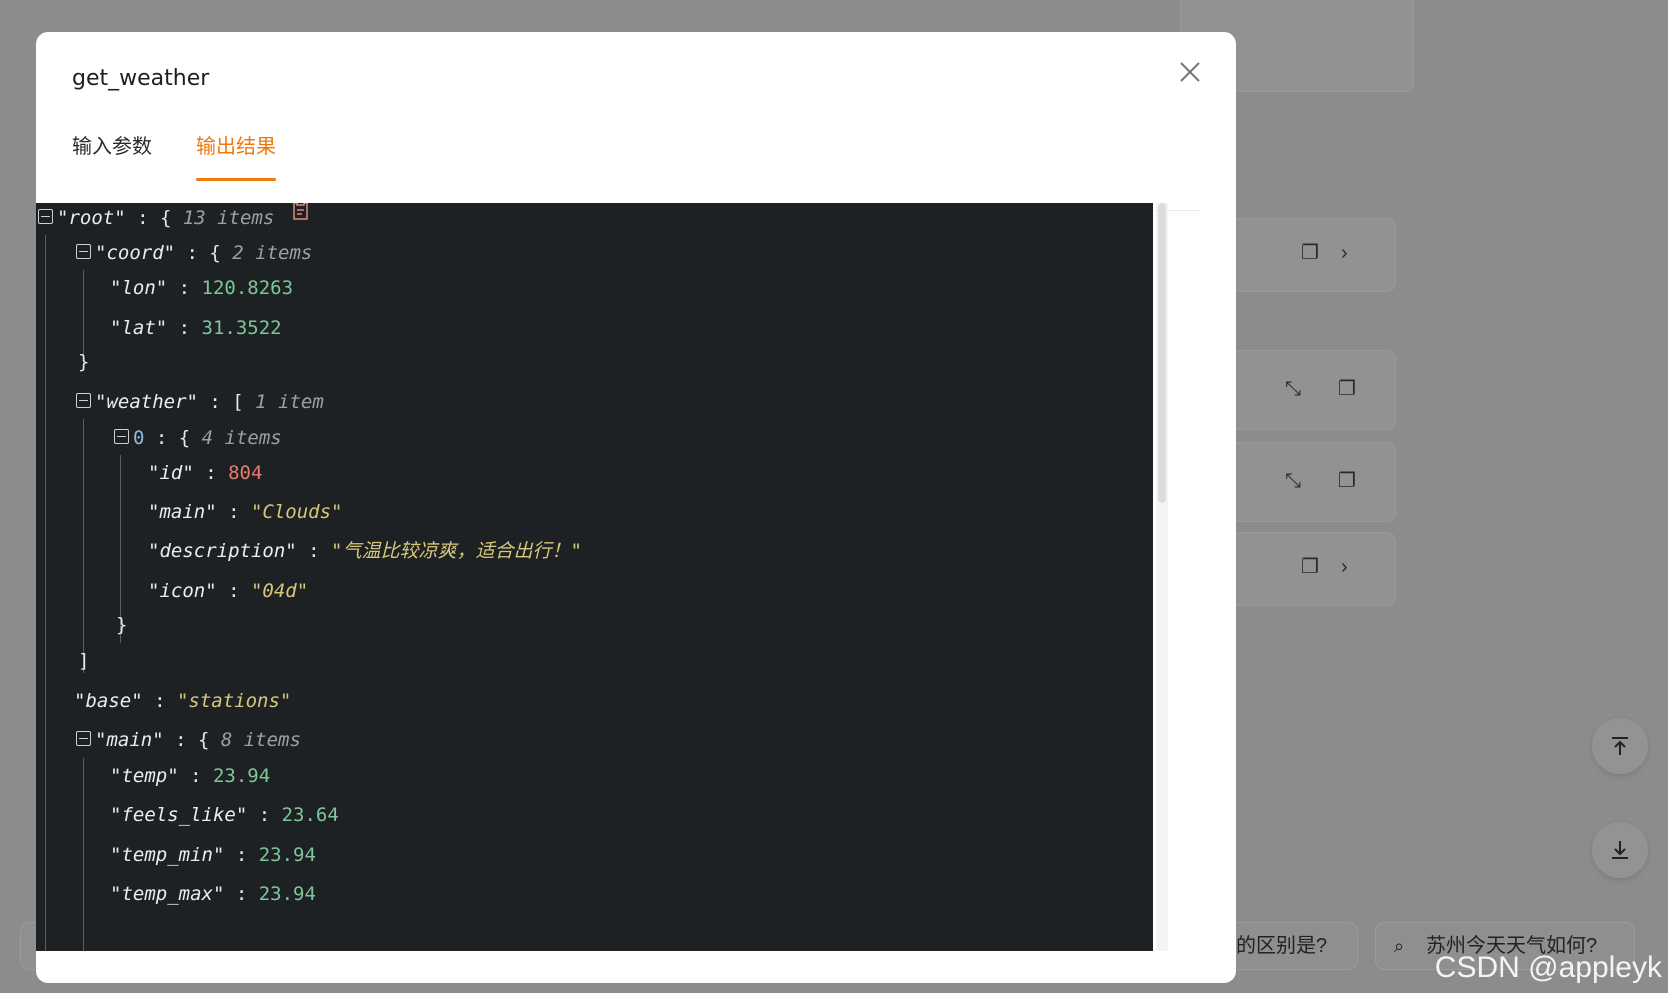 The image size is (1668, 993). I want to click on json-line-weather-0: 0 : { 4 items, so click(198, 438).